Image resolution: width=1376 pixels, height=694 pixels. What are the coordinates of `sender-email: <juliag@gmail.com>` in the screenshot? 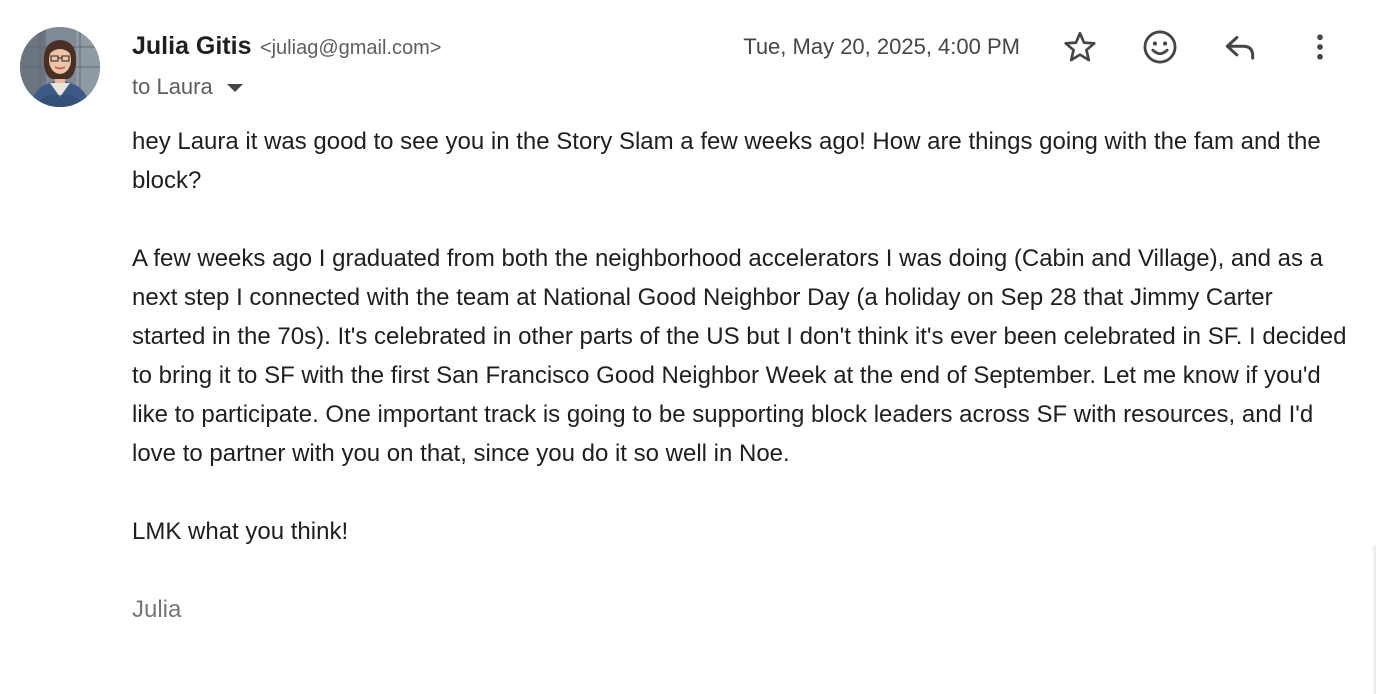 It's located at (350, 48).